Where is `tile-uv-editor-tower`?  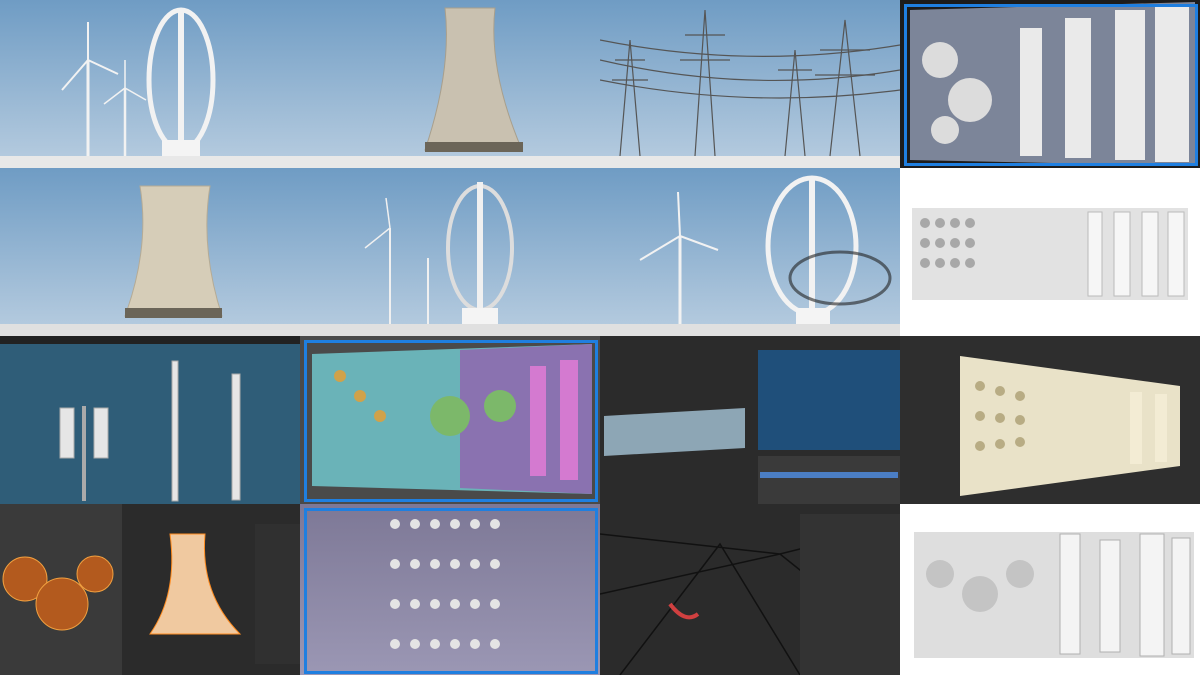 tile-uv-editor-tower is located at coordinates (150, 589).